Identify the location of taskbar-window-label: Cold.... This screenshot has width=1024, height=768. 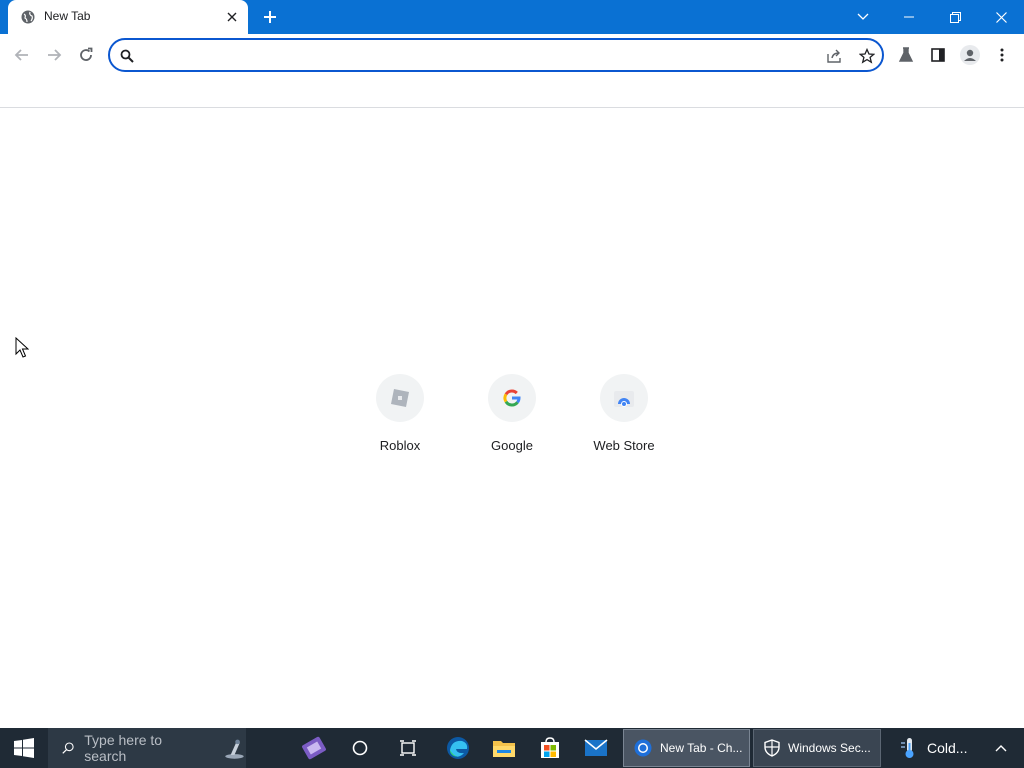
(947, 748).